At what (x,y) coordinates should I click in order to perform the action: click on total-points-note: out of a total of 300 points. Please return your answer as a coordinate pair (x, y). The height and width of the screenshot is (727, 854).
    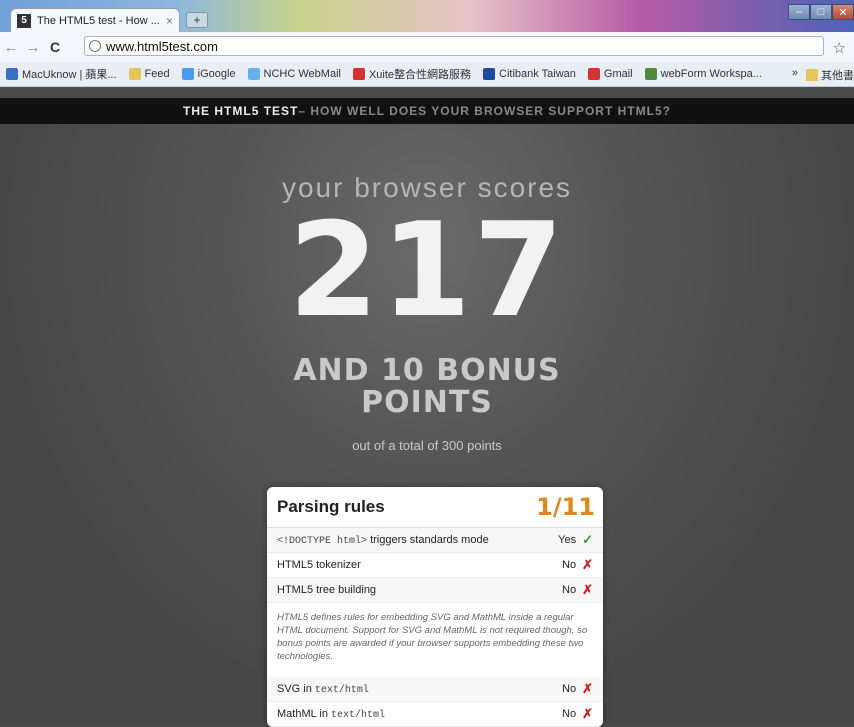
    Looking at the image, I should click on (427, 445).